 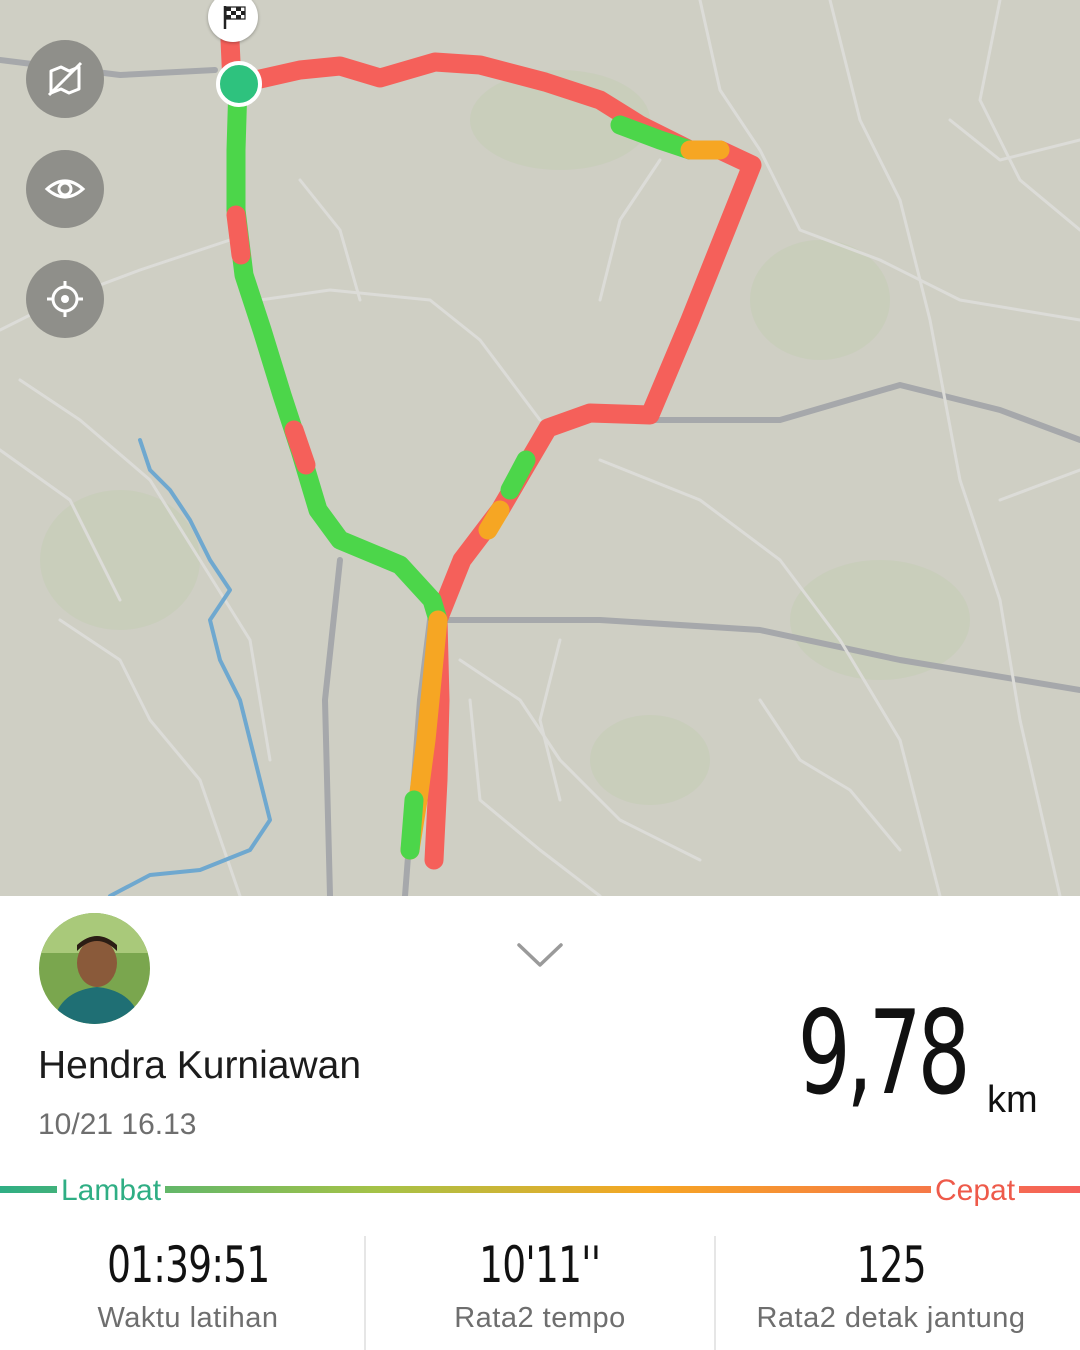 I want to click on eye-icon, so click(x=65, y=189).